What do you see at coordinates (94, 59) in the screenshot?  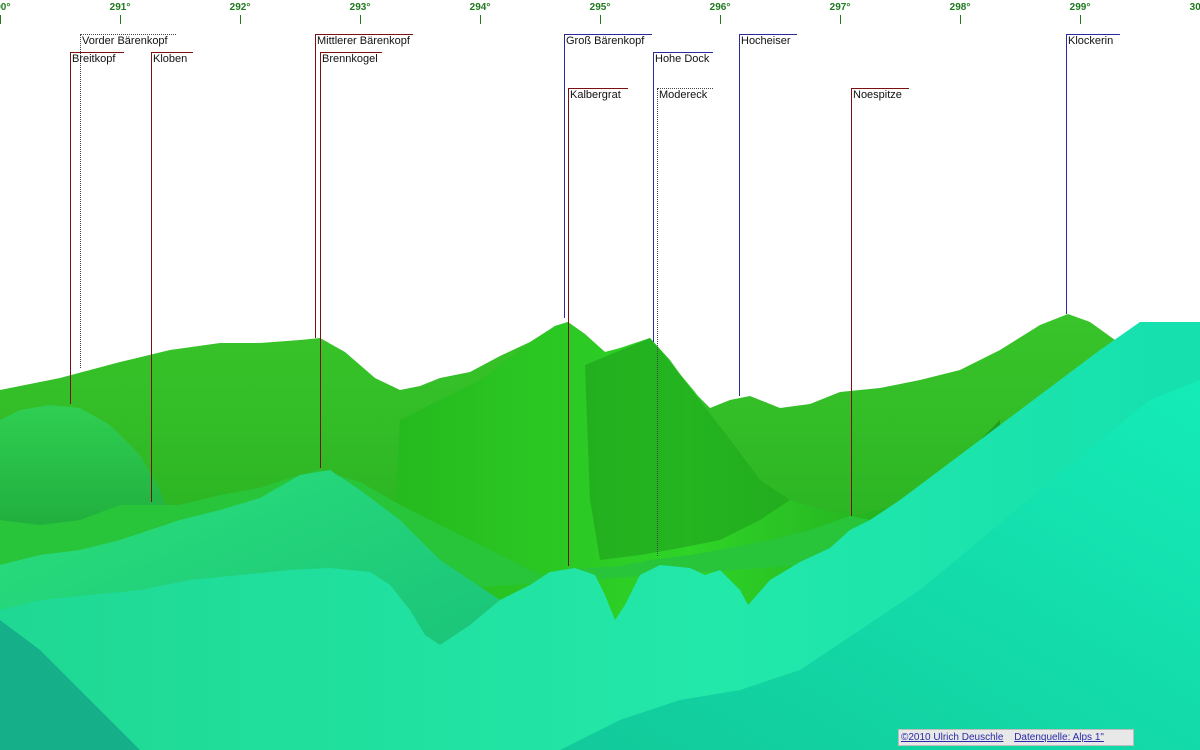 I see `peak-label: Breitkopf` at bounding box center [94, 59].